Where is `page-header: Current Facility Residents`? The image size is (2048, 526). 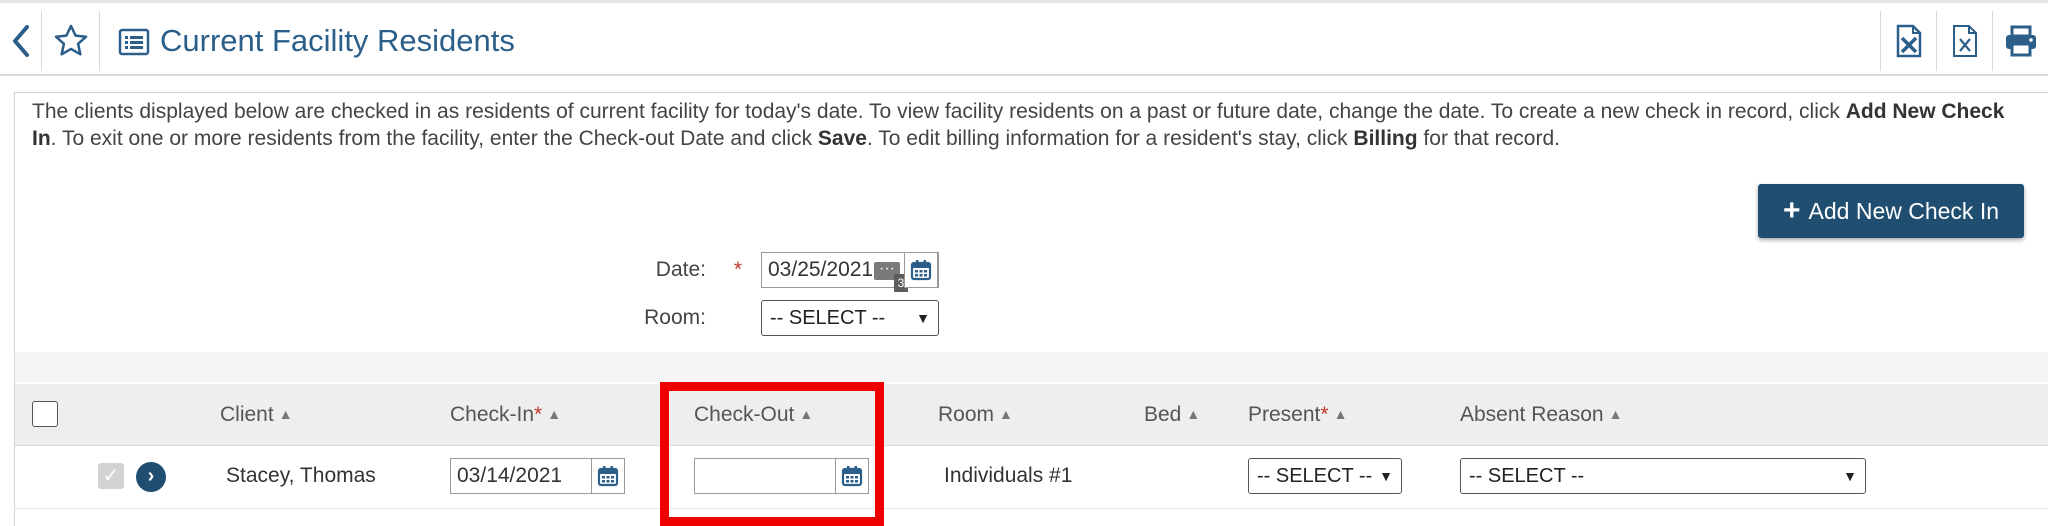 page-header: Current Facility Residents is located at coordinates (1024, 38).